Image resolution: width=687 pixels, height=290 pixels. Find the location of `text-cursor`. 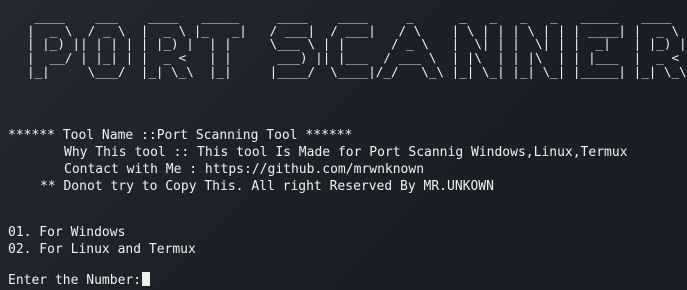

text-cursor is located at coordinates (146, 279).